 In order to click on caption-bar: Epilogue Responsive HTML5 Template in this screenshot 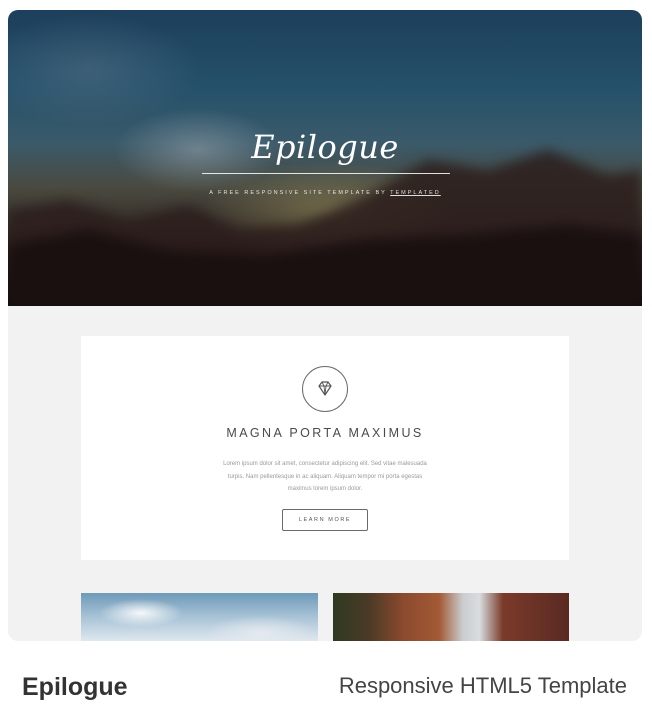, I will do `click(326, 683)`.